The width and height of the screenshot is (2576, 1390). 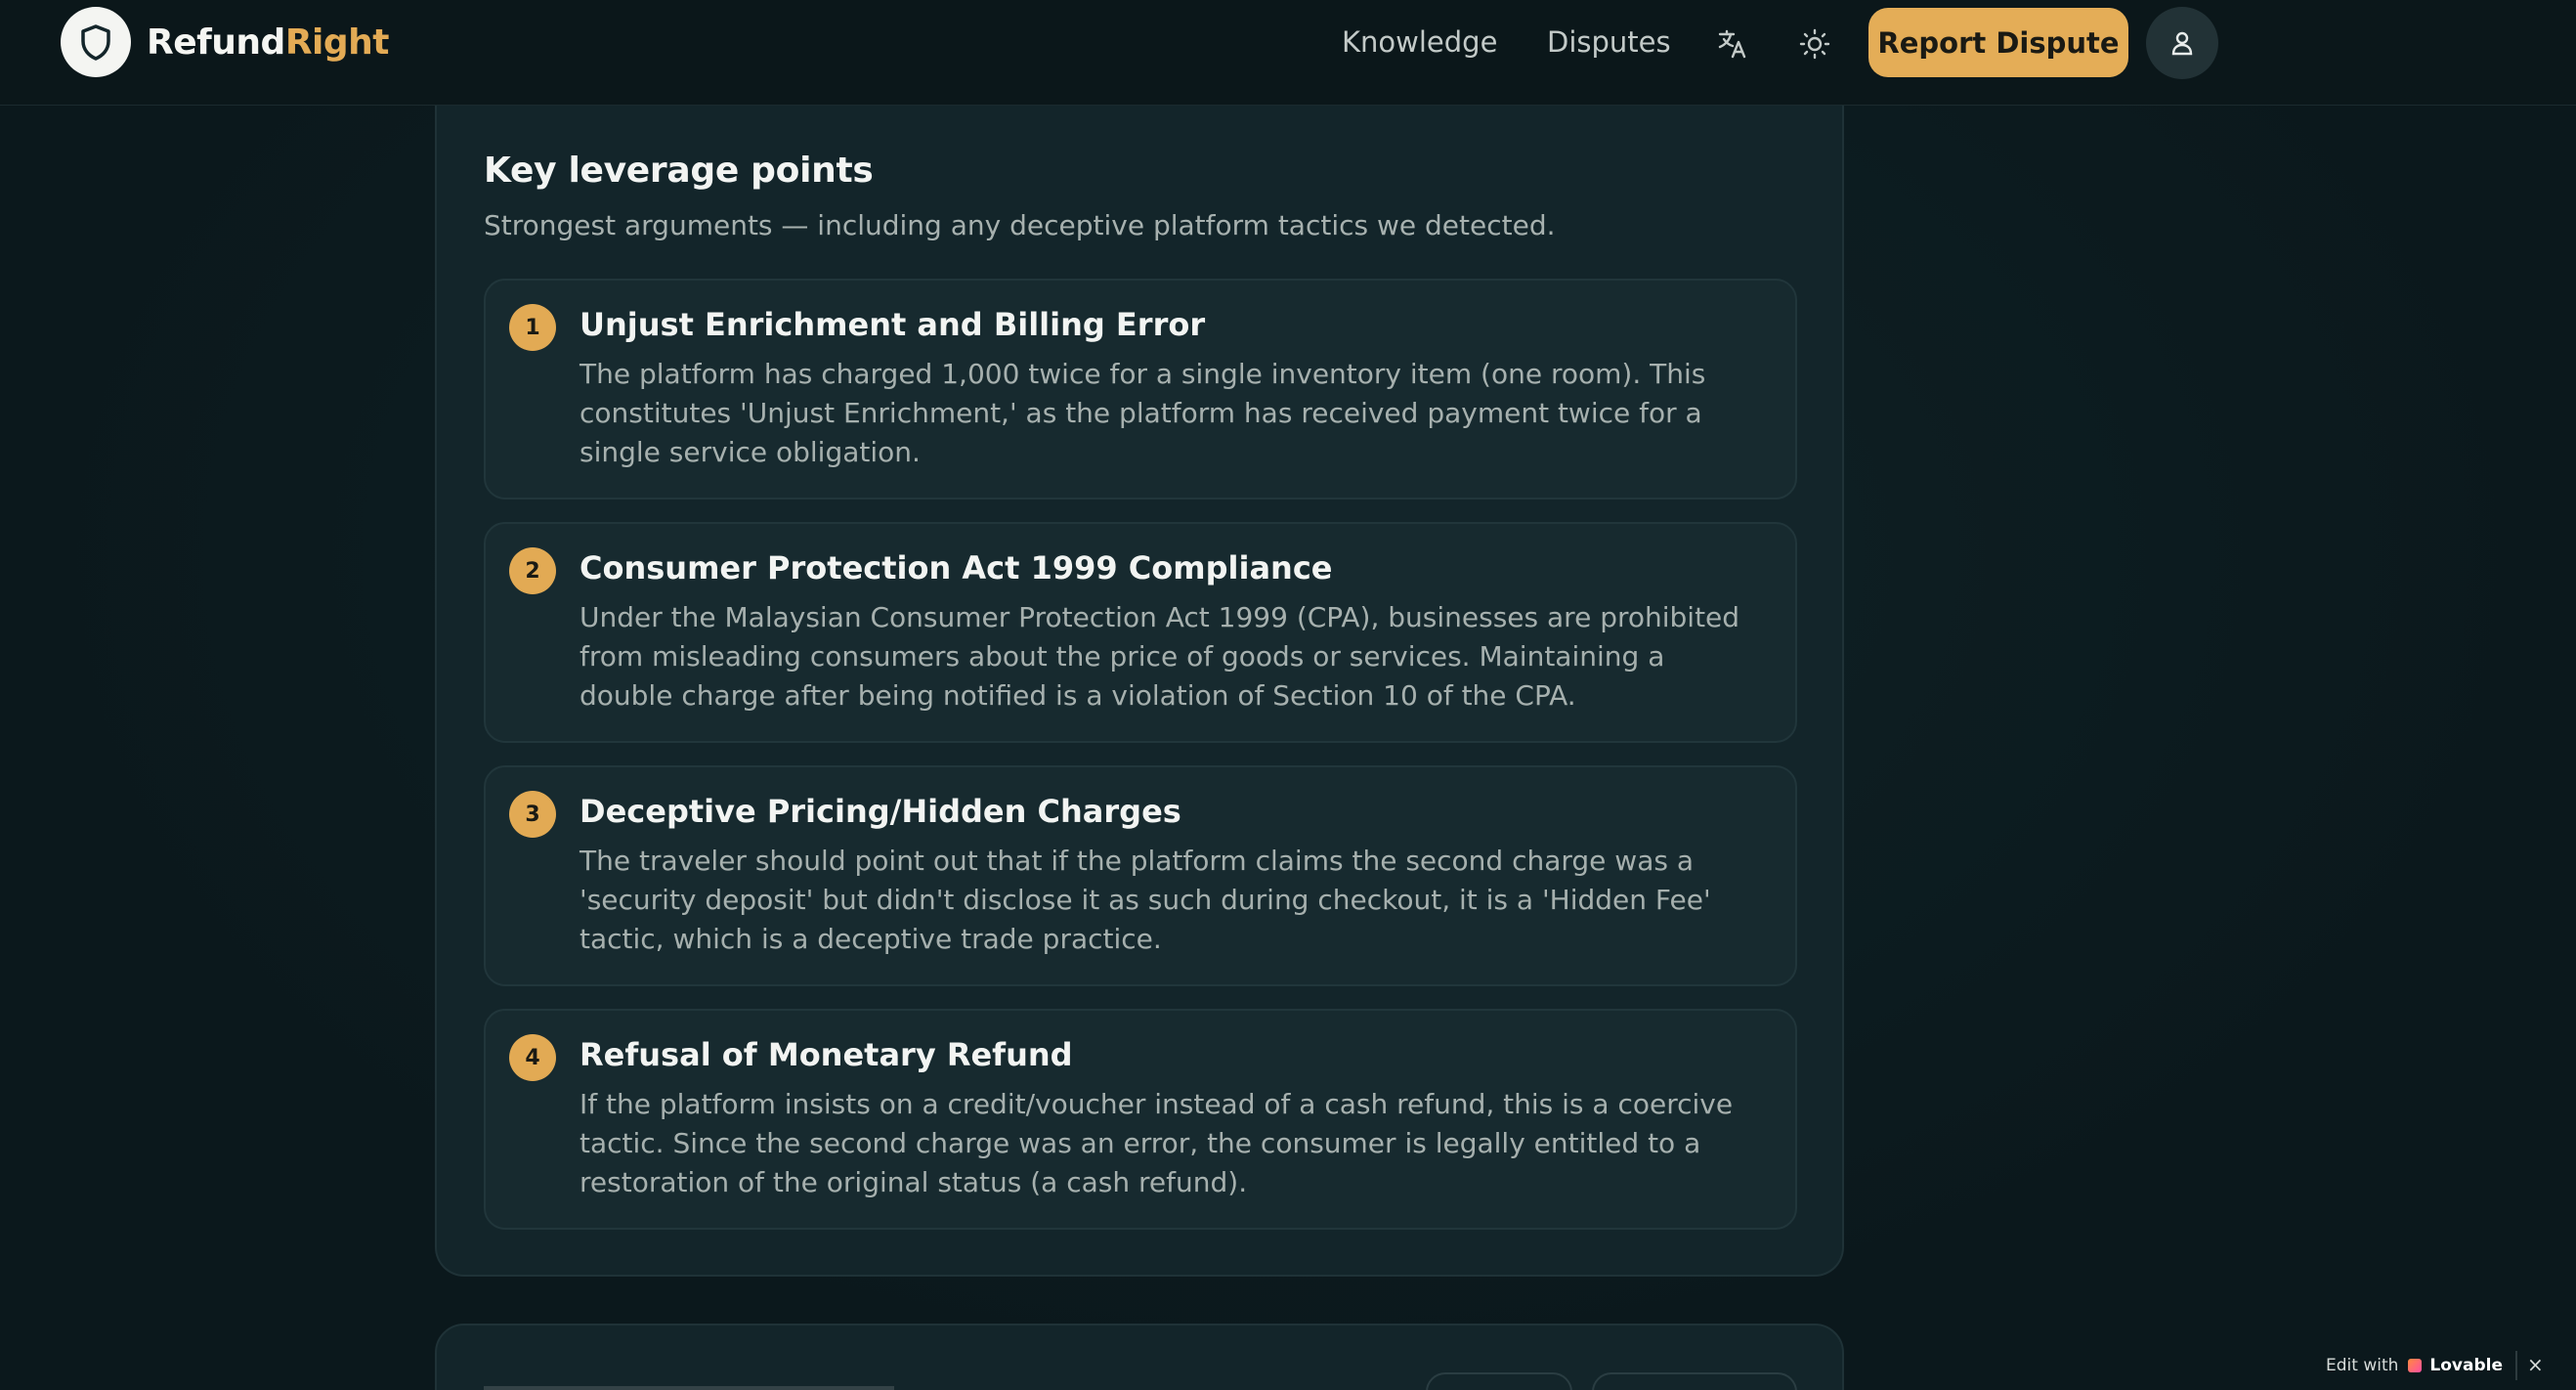 I want to click on point-title: Deceptive Pricing/Hidden Charges, so click(x=880, y=811).